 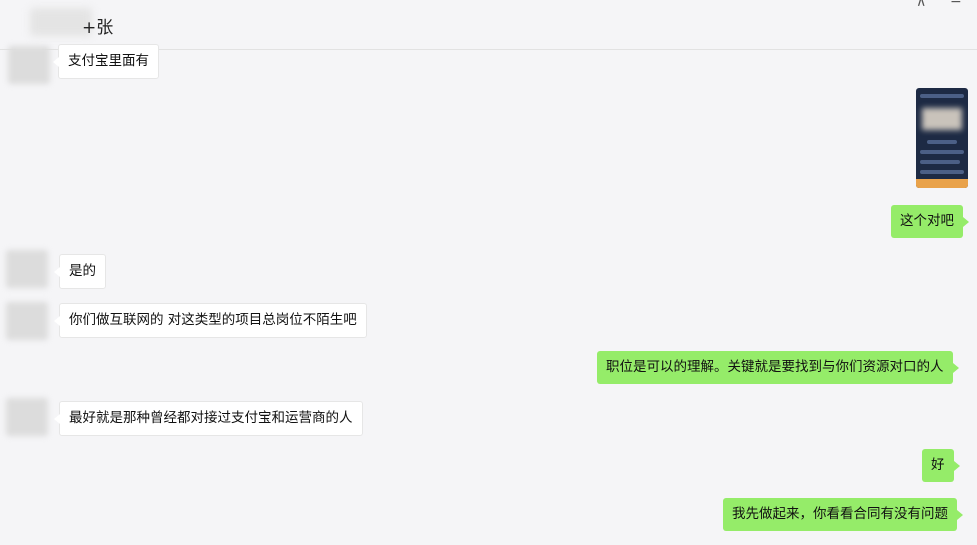 I want to click on chat-header: +张 ⊼ −, so click(x=488, y=25).